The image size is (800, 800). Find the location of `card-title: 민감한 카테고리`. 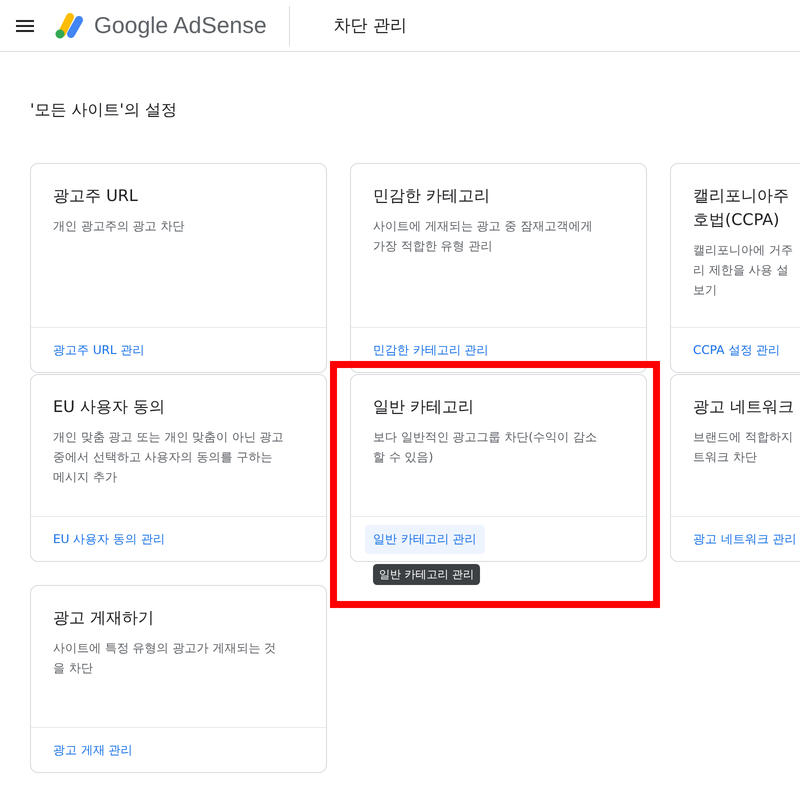

card-title: 민감한 카테고리 is located at coordinates (432, 196).